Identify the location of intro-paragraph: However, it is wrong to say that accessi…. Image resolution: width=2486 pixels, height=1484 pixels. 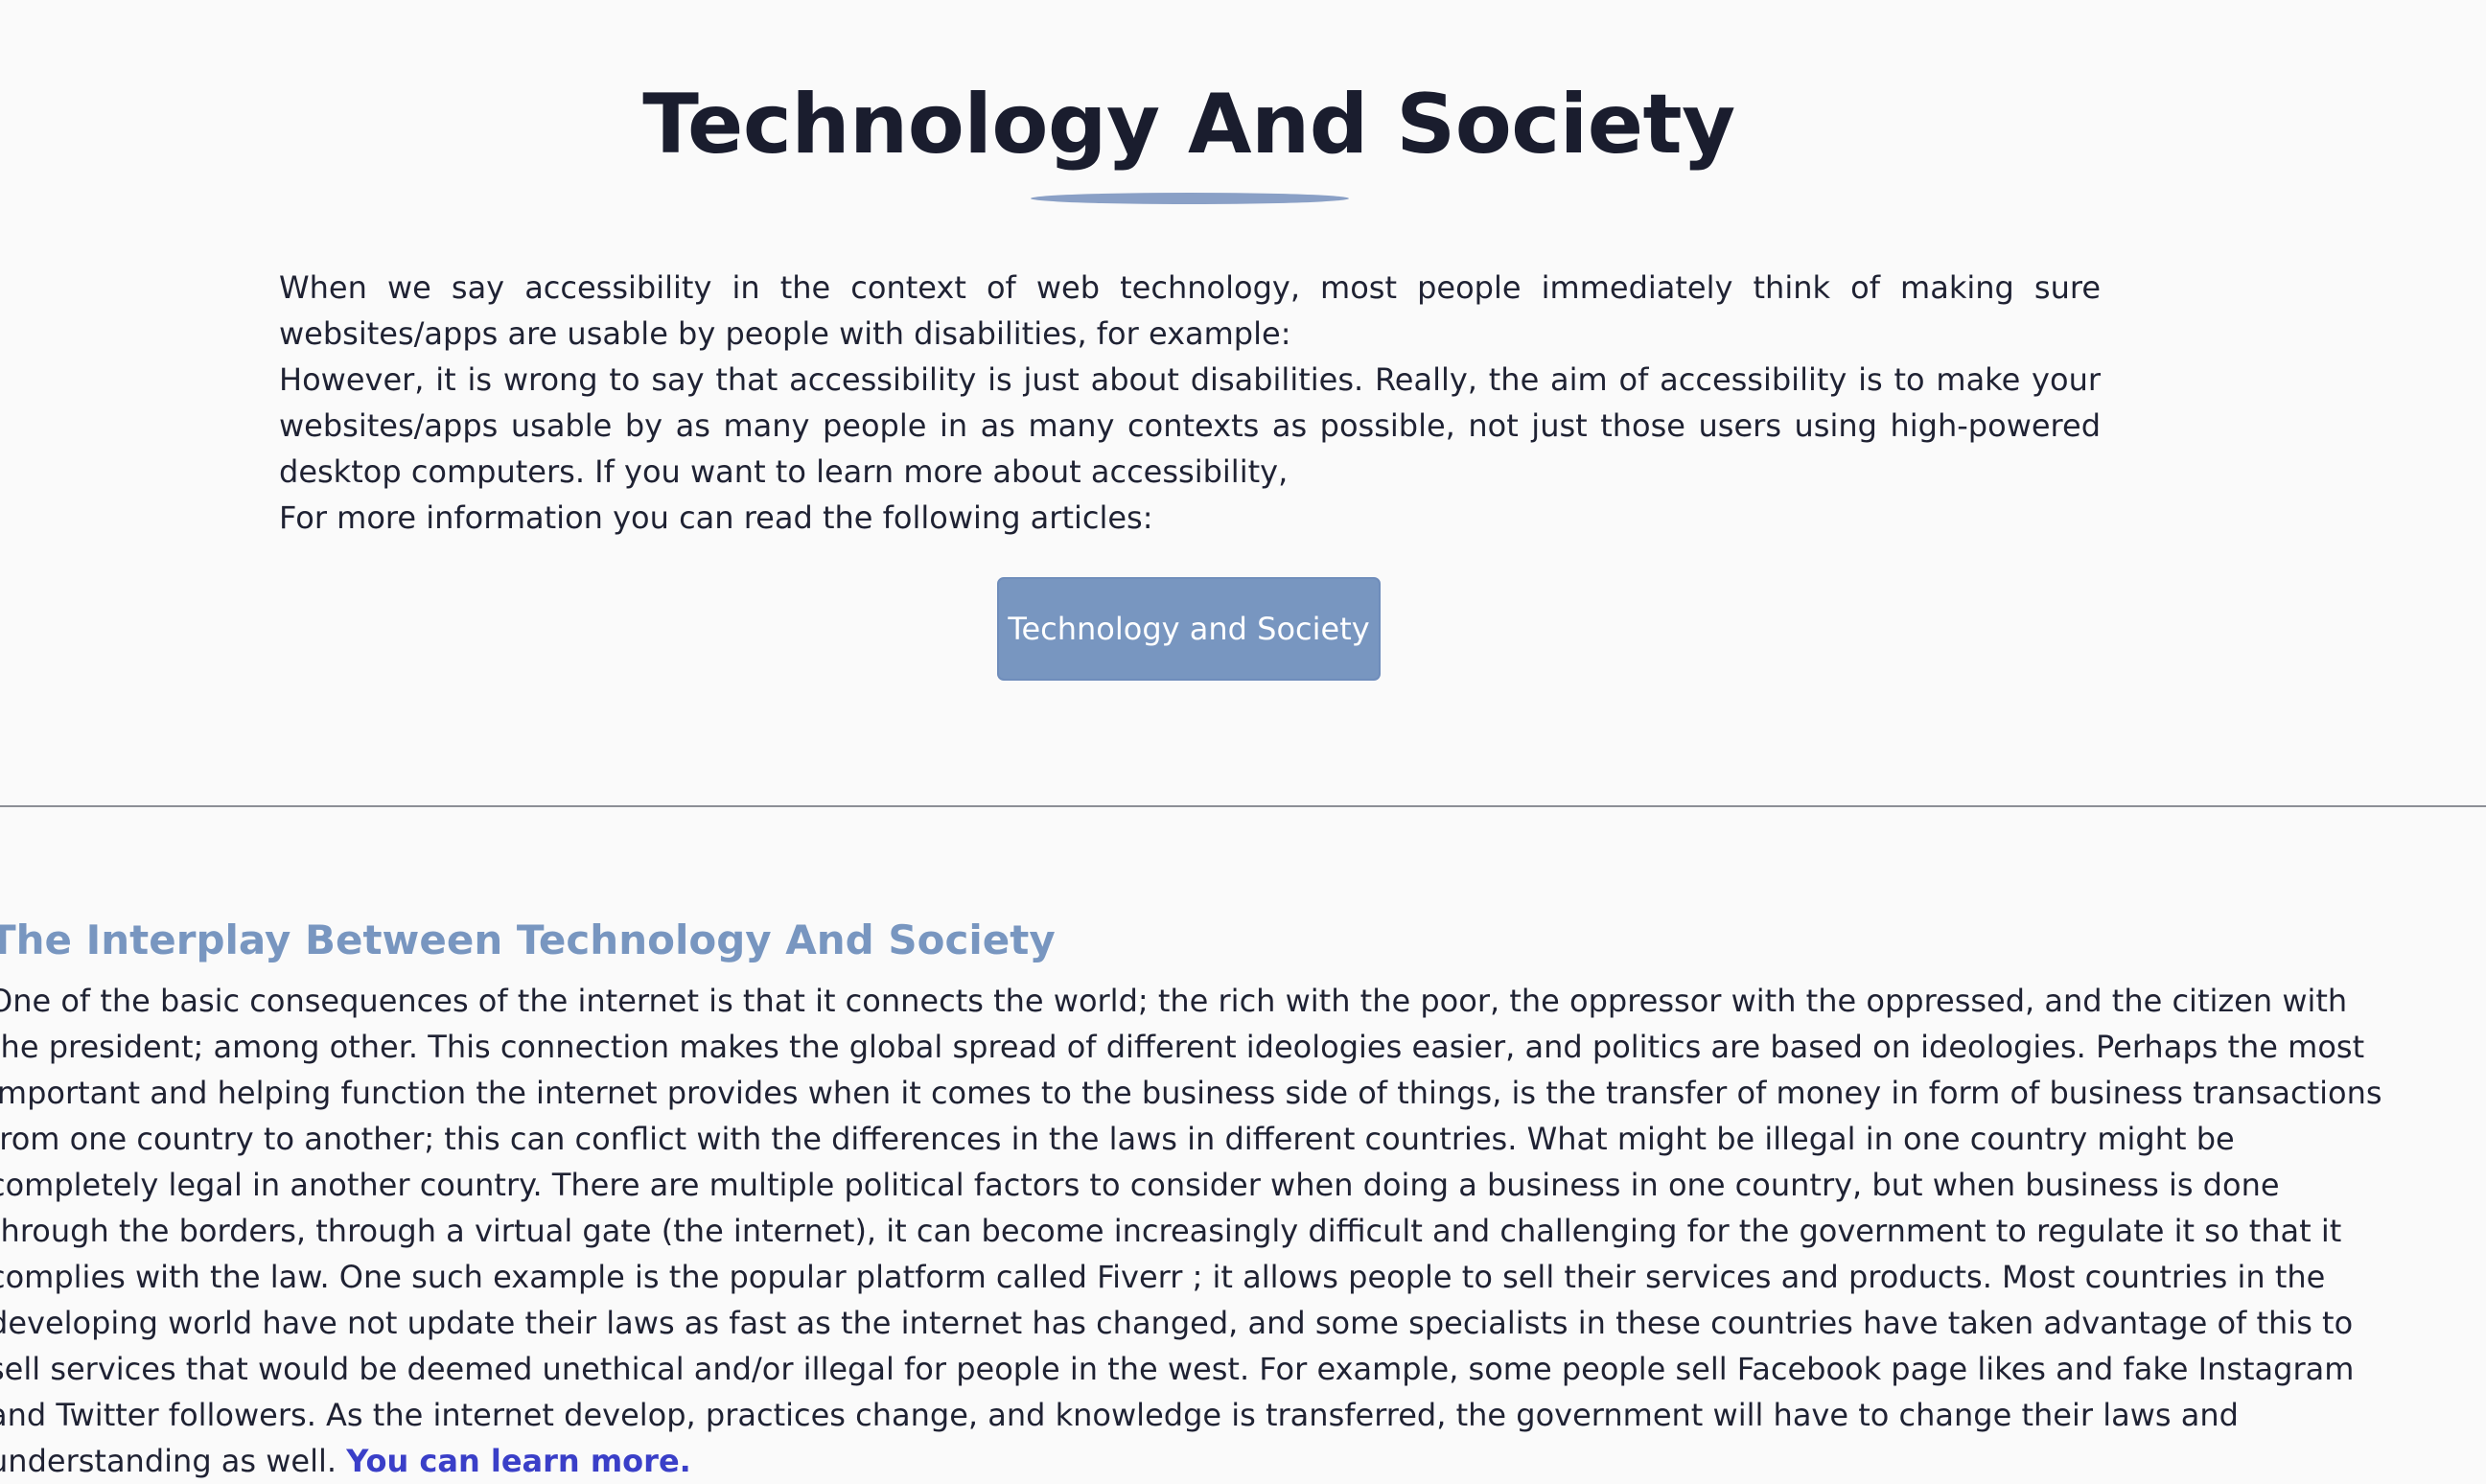
(1190, 425).